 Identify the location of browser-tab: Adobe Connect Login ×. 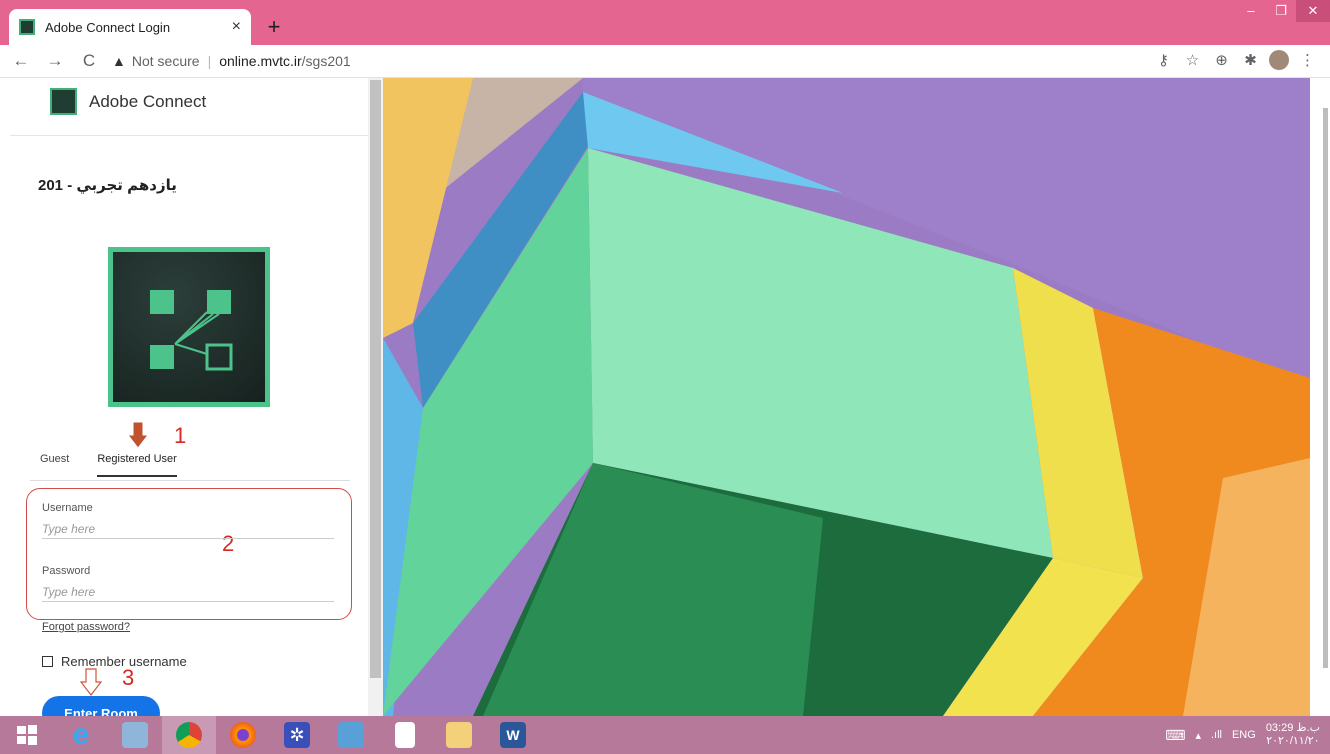
(130, 27).